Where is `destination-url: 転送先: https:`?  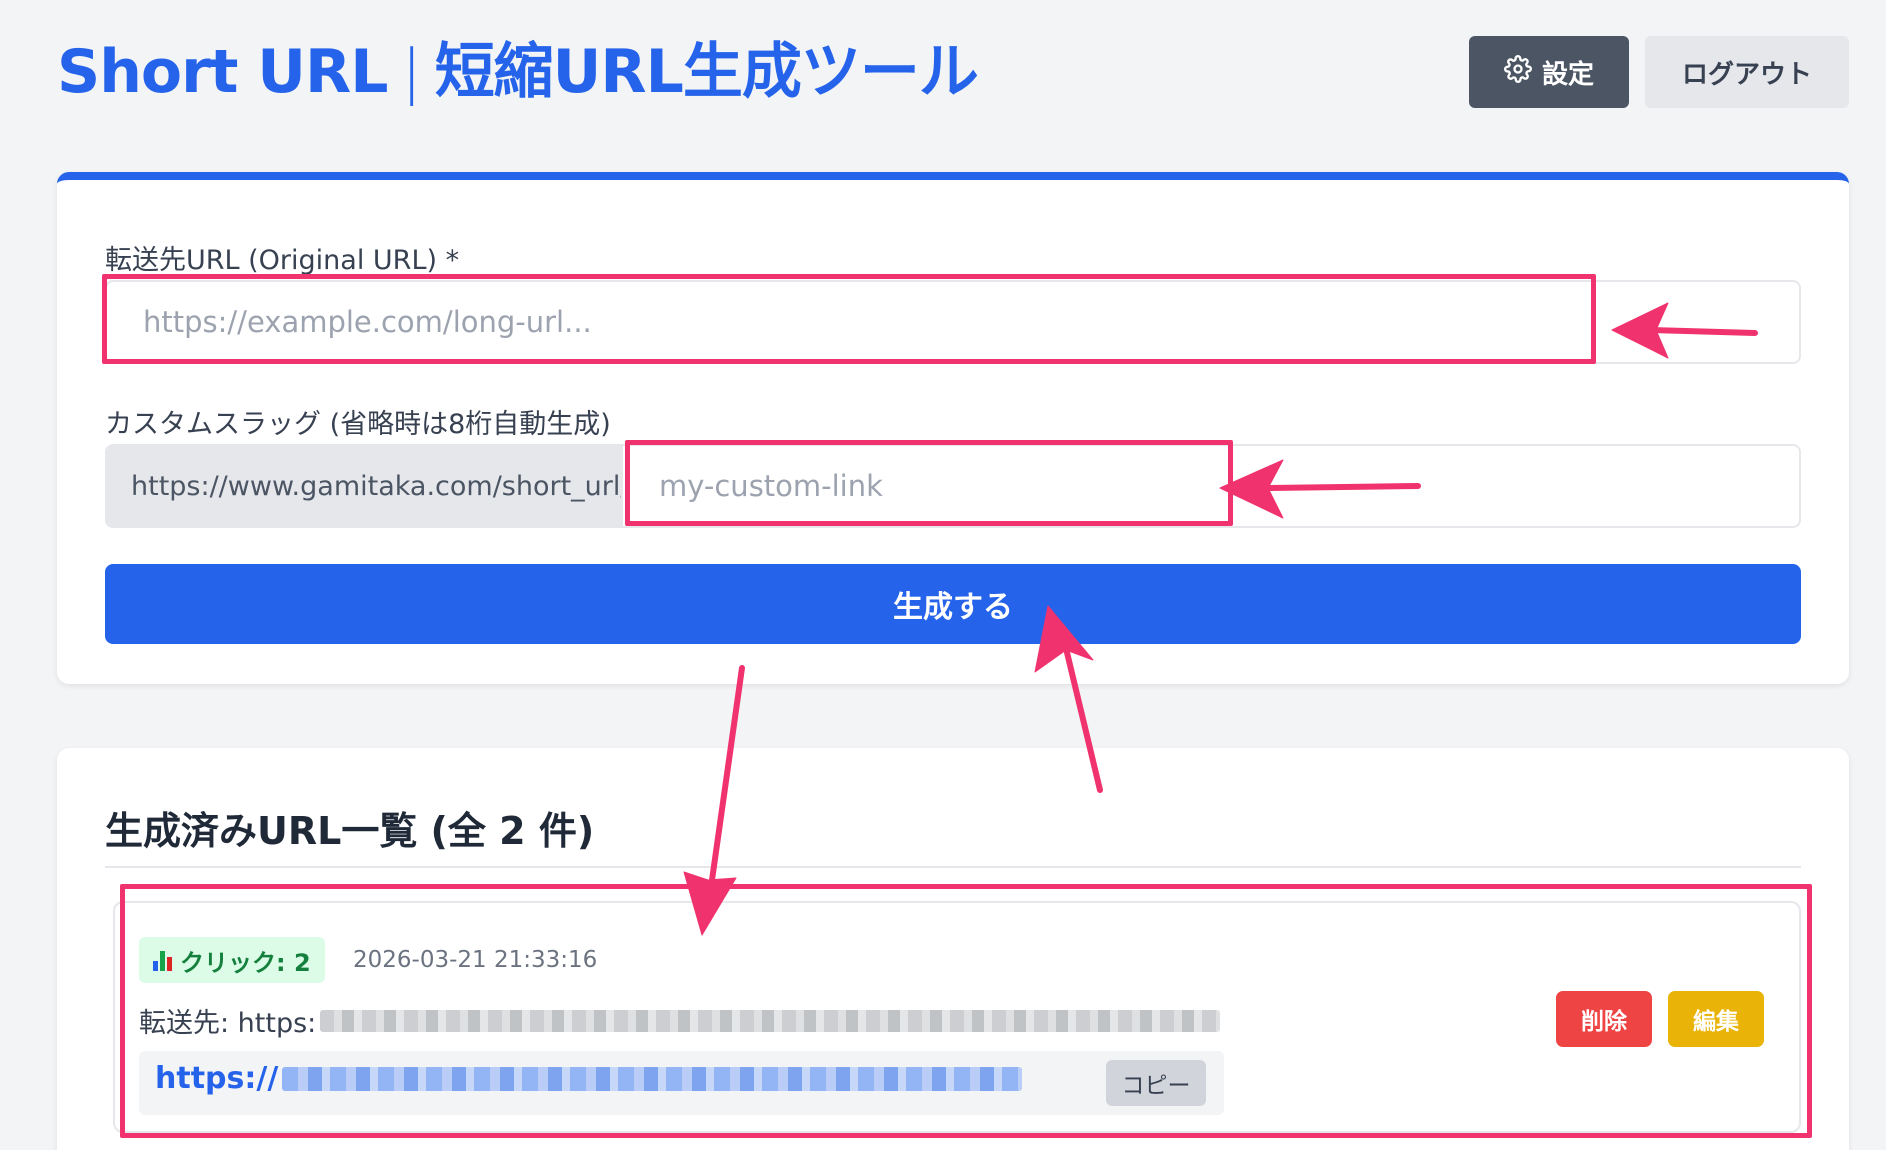
destination-url: 転送先: https: is located at coordinates (680, 1020).